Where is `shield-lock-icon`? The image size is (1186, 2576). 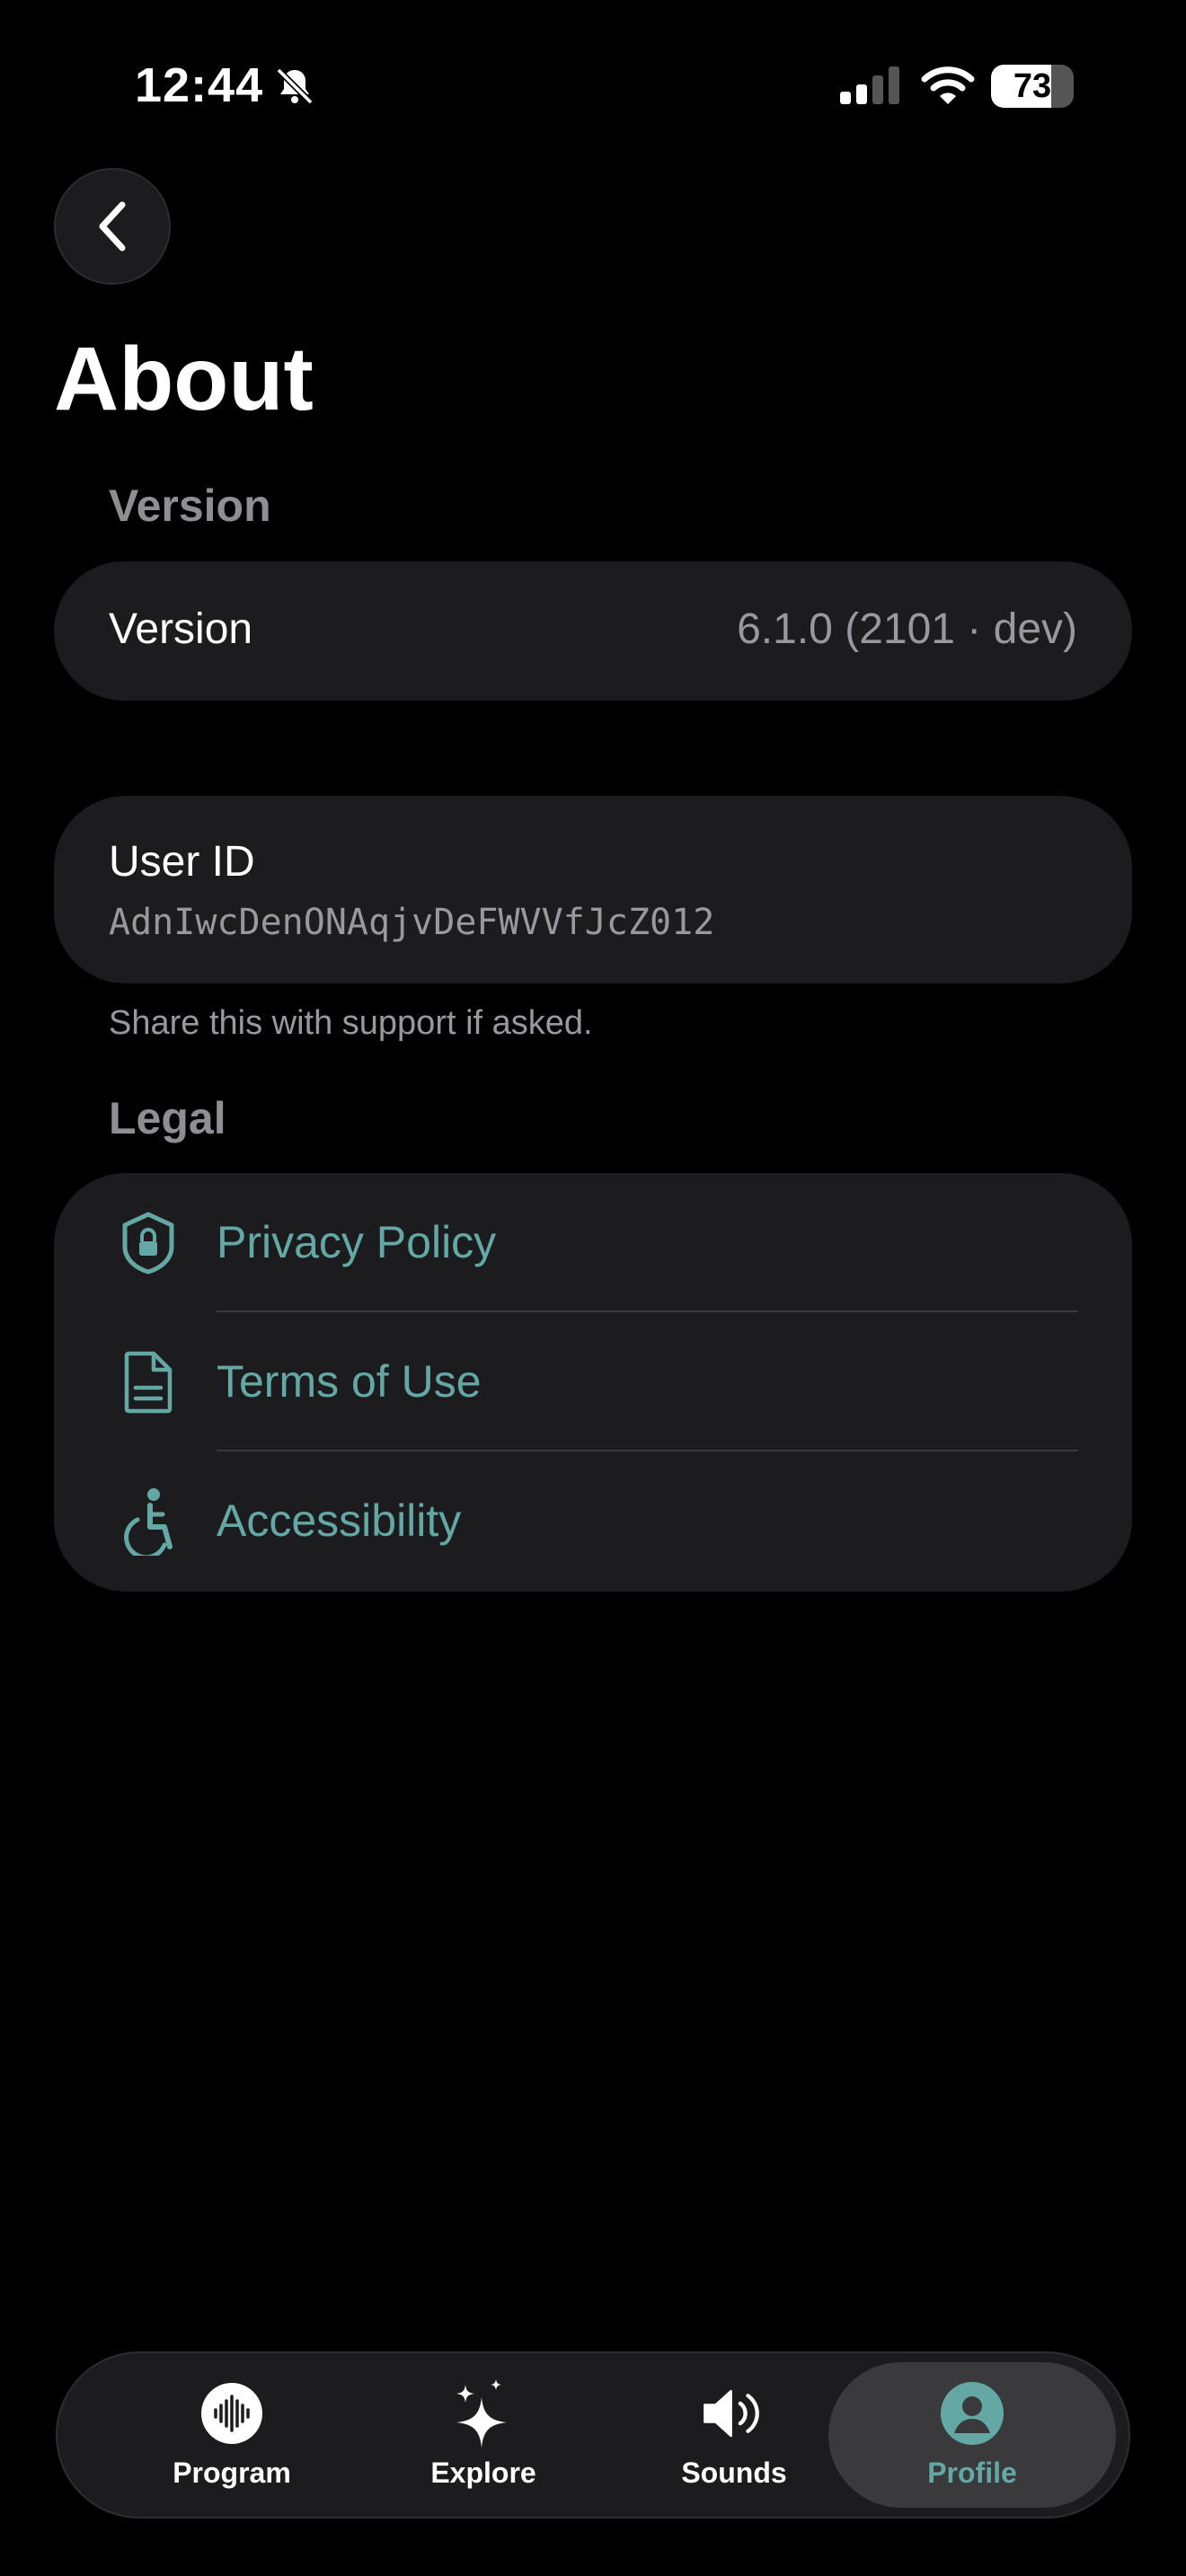
shield-lock-icon is located at coordinates (148, 1243).